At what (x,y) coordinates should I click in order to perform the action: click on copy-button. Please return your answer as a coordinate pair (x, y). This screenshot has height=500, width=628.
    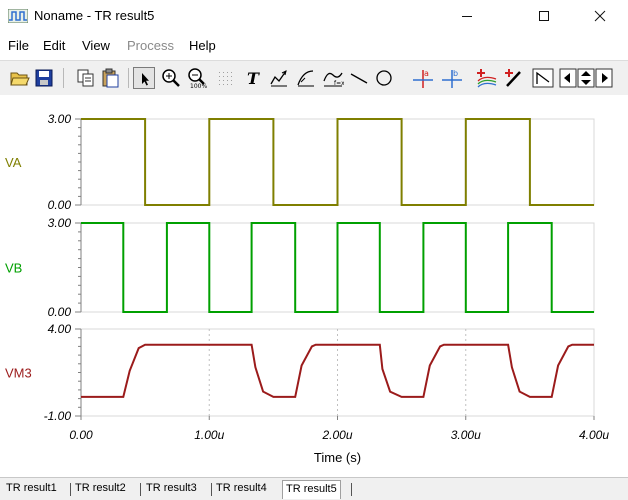
    Looking at the image, I should click on (86, 78).